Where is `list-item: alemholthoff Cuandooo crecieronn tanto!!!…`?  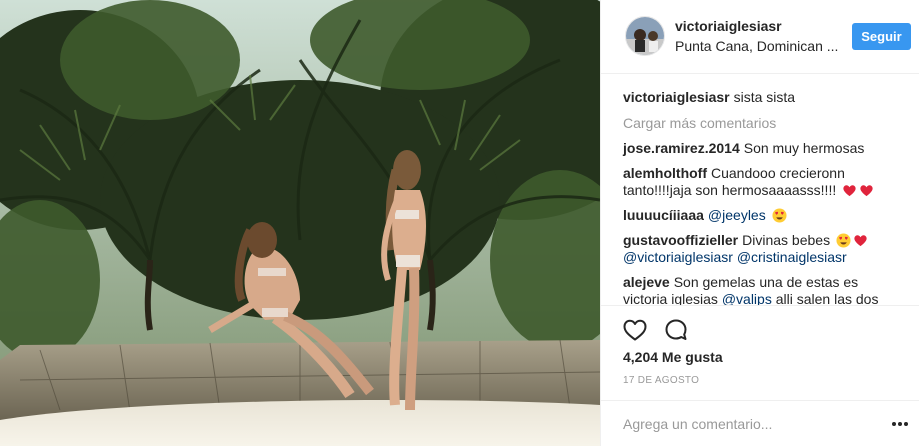 list-item: alemholthoff Cuandooo crecieronn tanto!!!… is located at coordinates (762, 182).